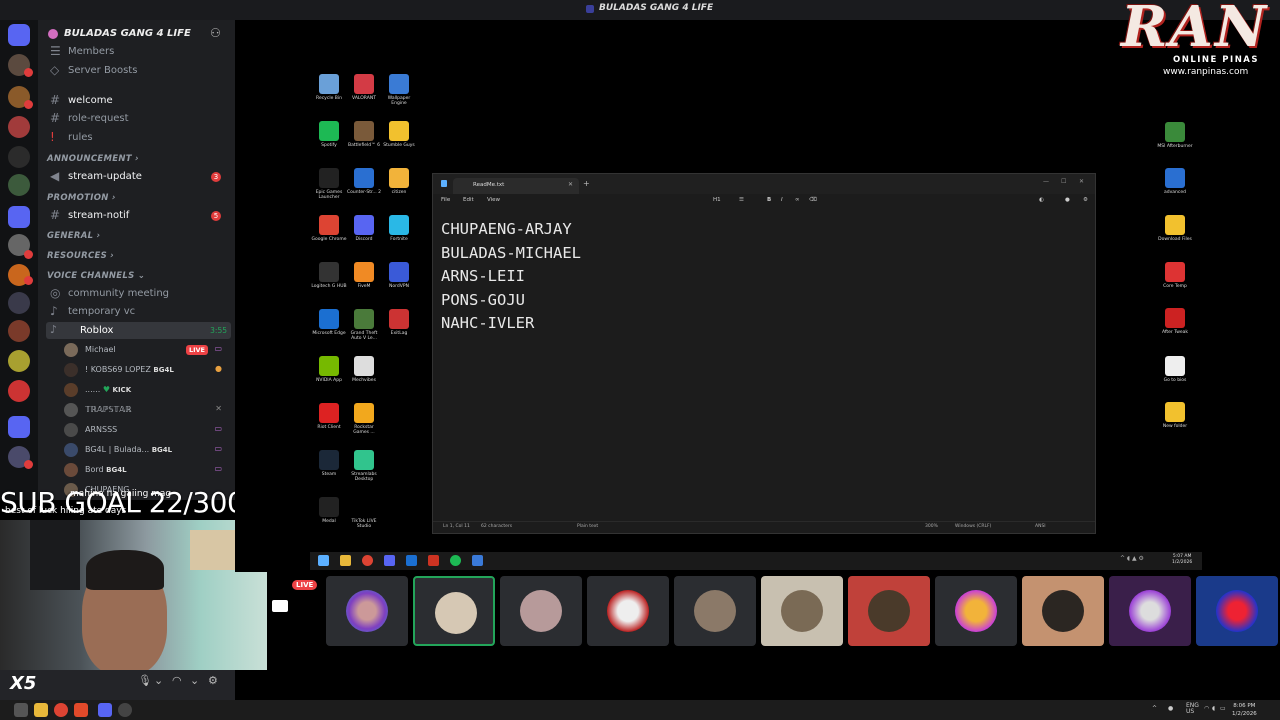  Describe the element at coordinates (138, 177) in the screenshot. I see `channel-stream-update: ◀ stream-update 3` at that location.